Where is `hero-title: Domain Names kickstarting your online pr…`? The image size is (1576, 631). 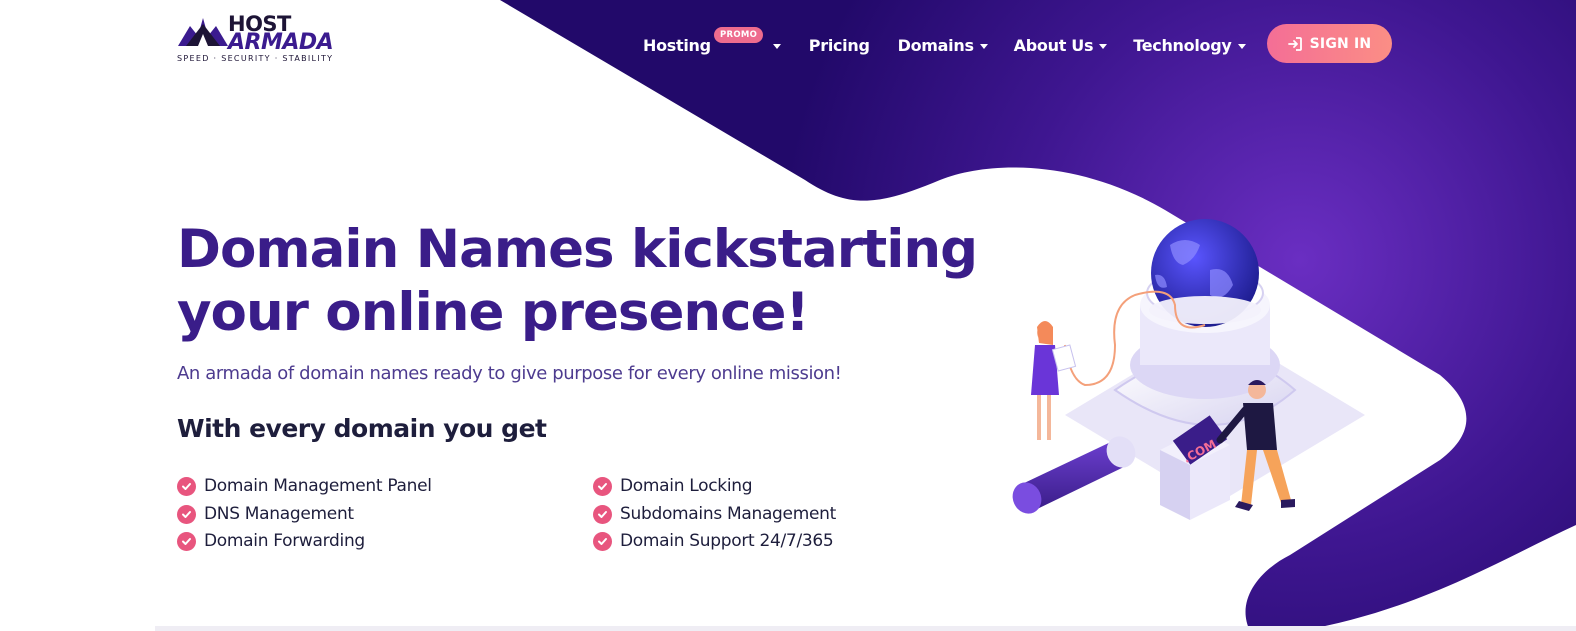
hero-title: Domain Names kickstarting your online pr… is located at coordinates (577, 281).